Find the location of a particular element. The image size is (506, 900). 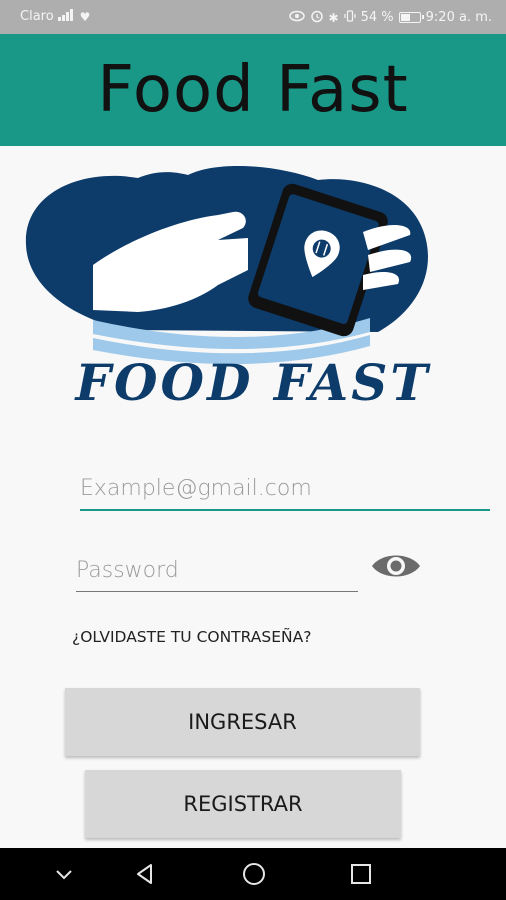

alarm-icon is located at coordinates (317, 17).